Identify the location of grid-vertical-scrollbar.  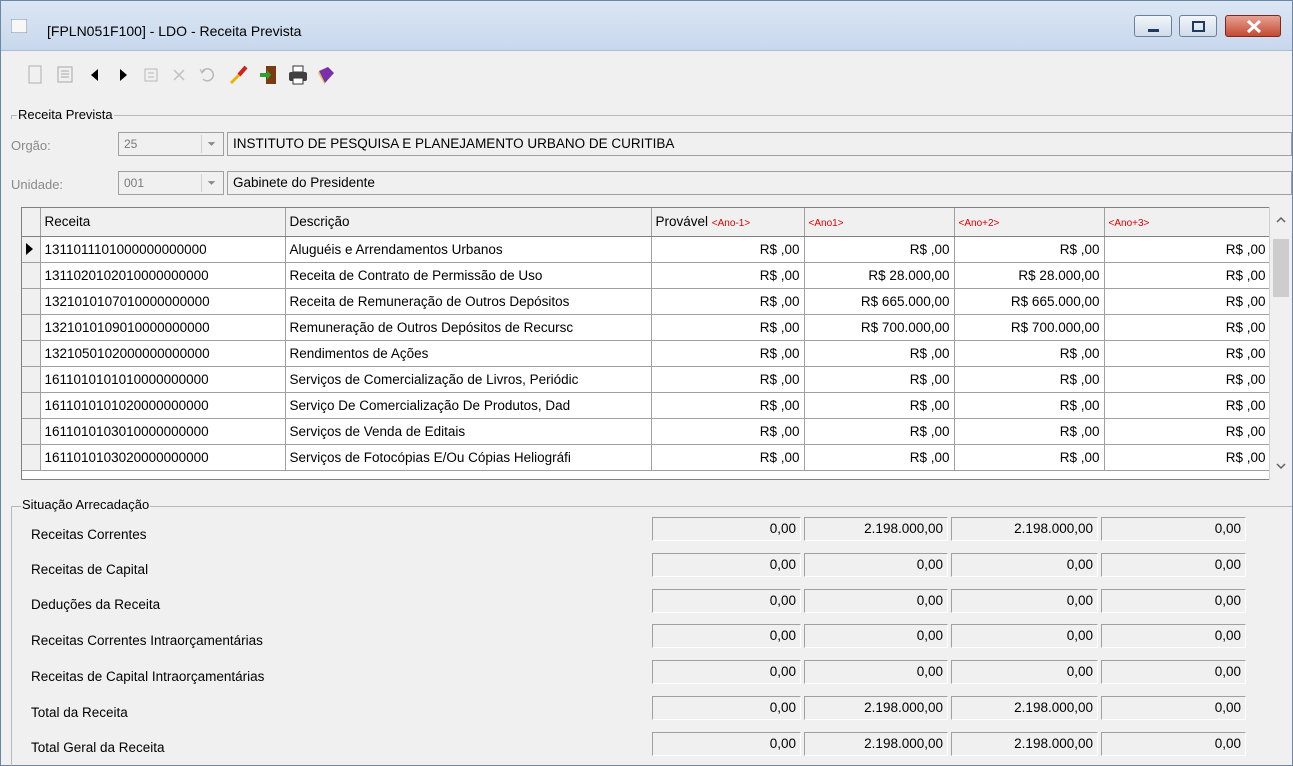
(1280, 343).